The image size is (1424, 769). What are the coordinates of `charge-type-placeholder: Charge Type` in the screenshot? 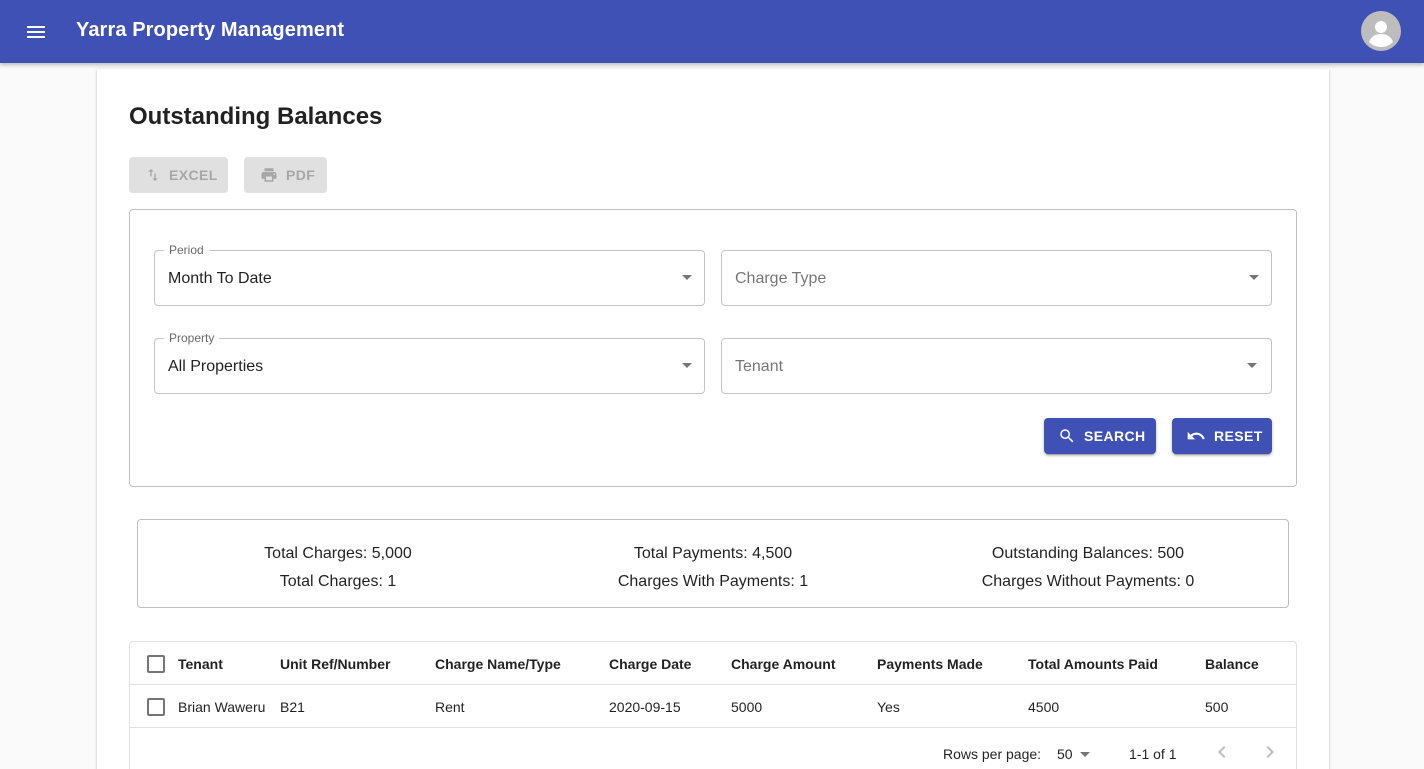 It's located at (781, 278).